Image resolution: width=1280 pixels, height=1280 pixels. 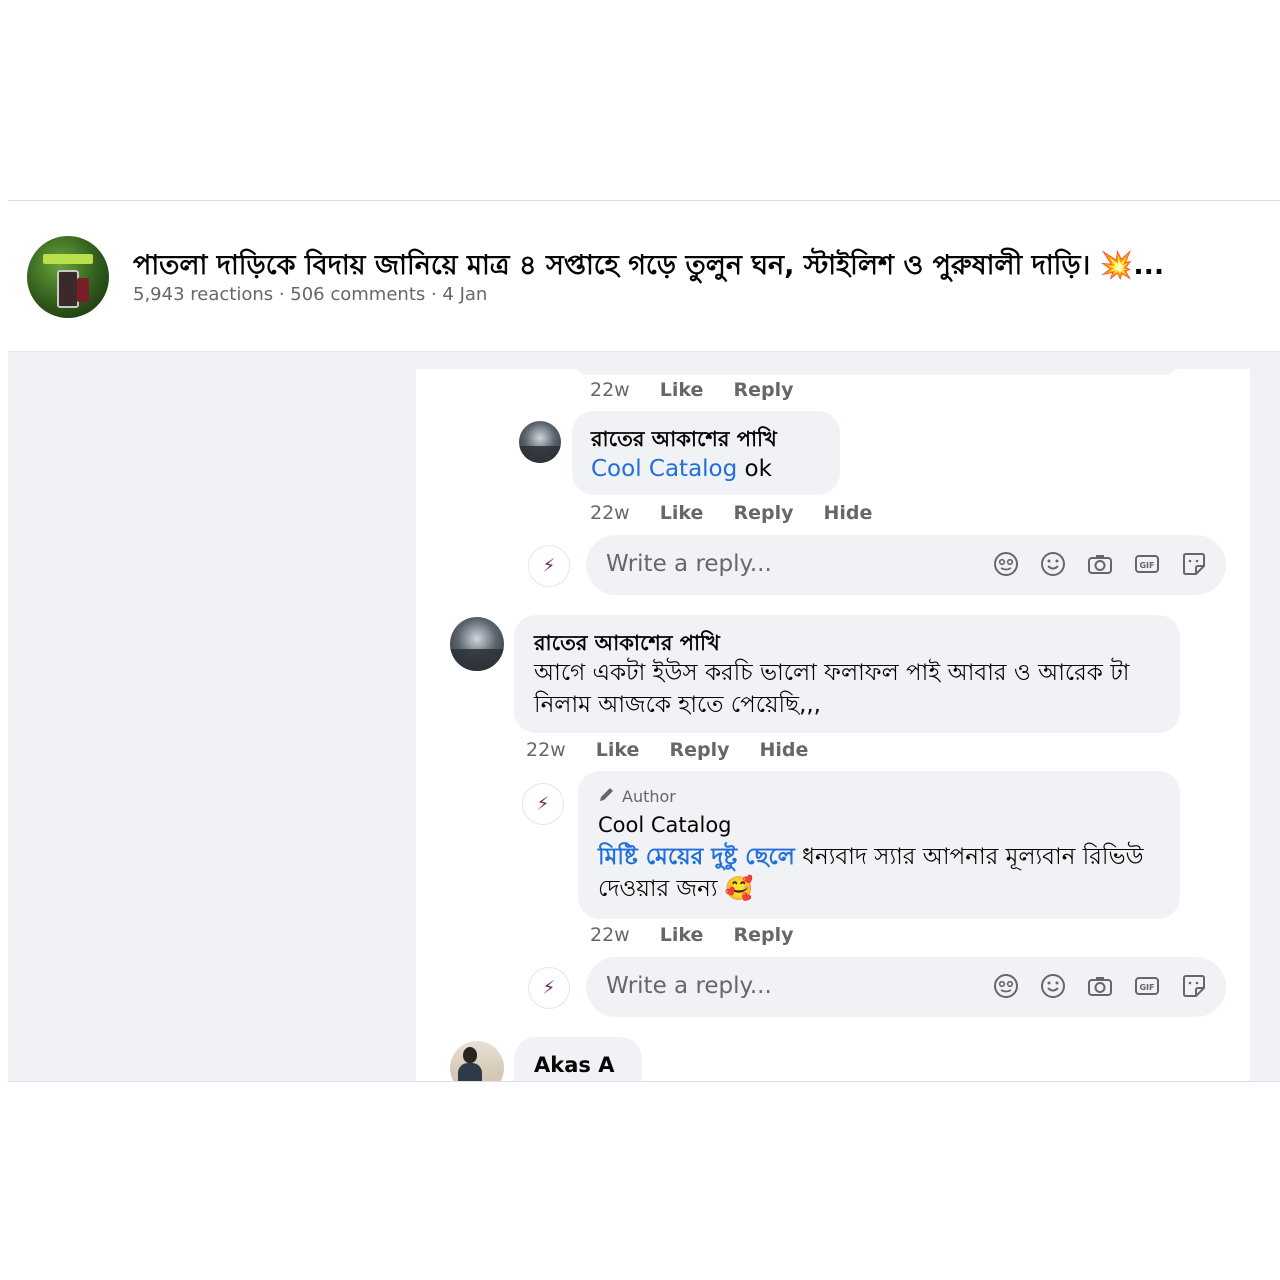 I want to click on author-avatar: ⚡, so click(x=543, y=804).